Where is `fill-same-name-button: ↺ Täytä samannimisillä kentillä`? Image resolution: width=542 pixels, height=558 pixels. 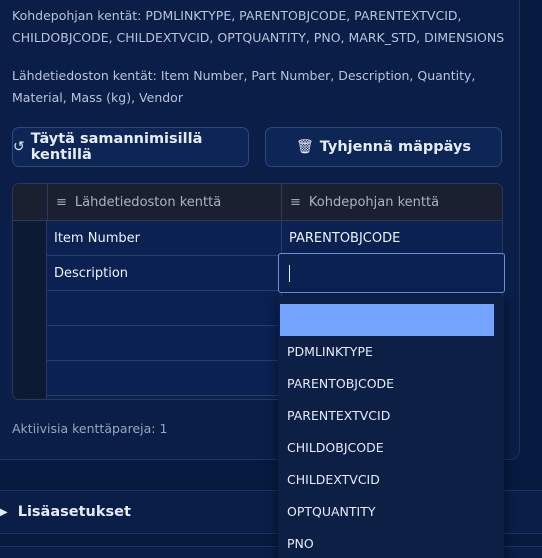 fill-same-name-button: ↺ Täytä samannimisillä kentillä is located at coordinates (130, 147).